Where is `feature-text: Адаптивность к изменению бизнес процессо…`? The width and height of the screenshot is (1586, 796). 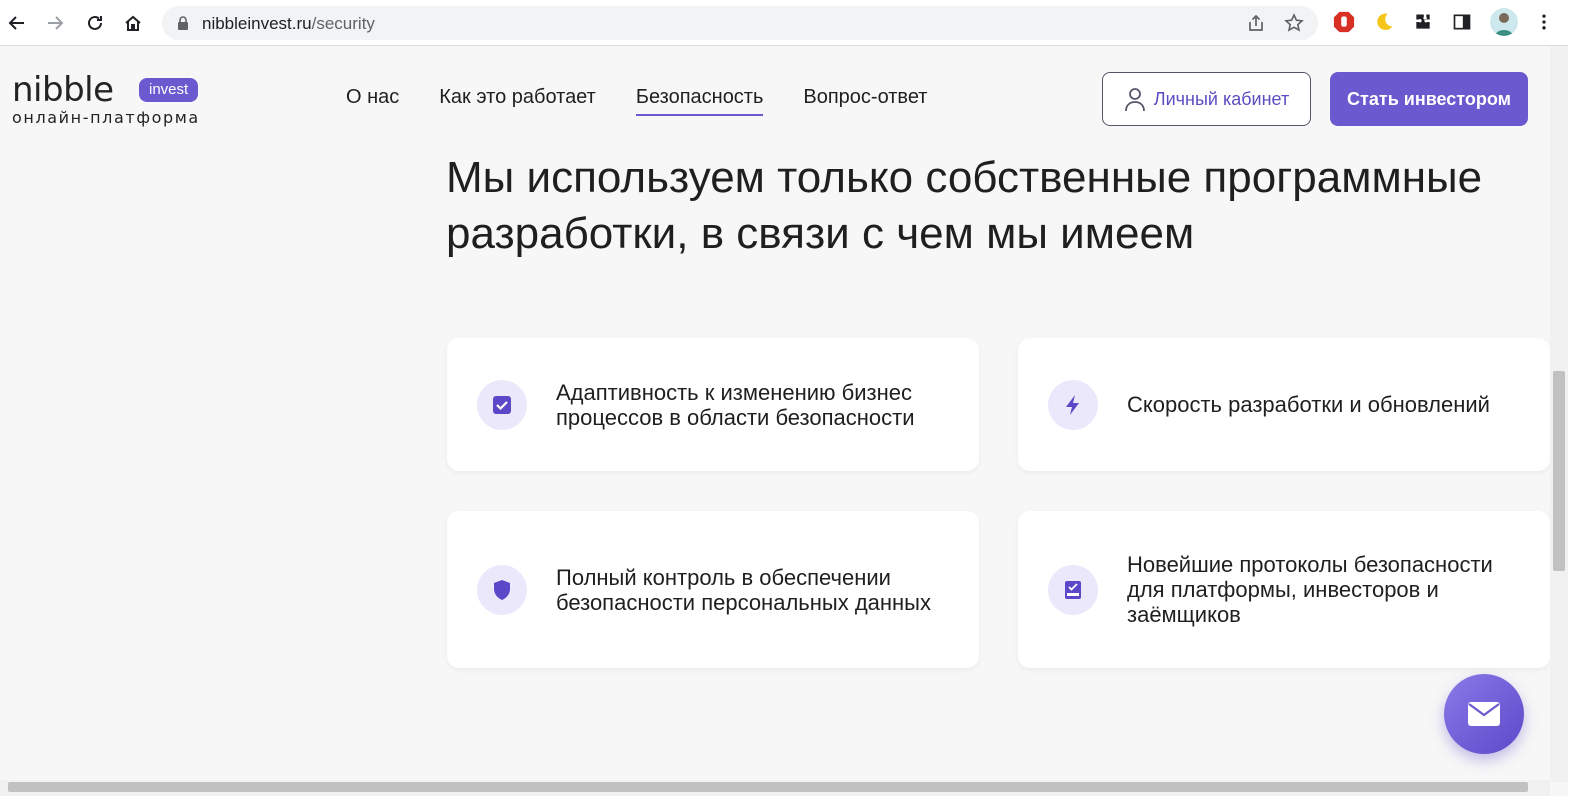 feature-text: Адаптивность к изменению бизнес процессо… is located at coordinates (735, 404).